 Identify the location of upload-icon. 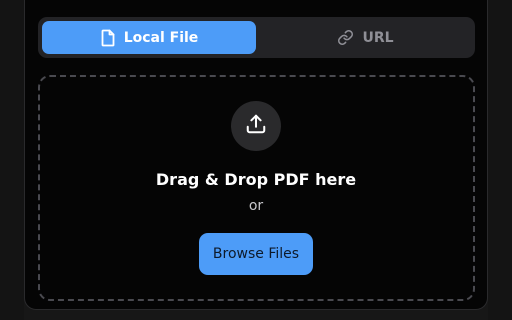
(256, 126).